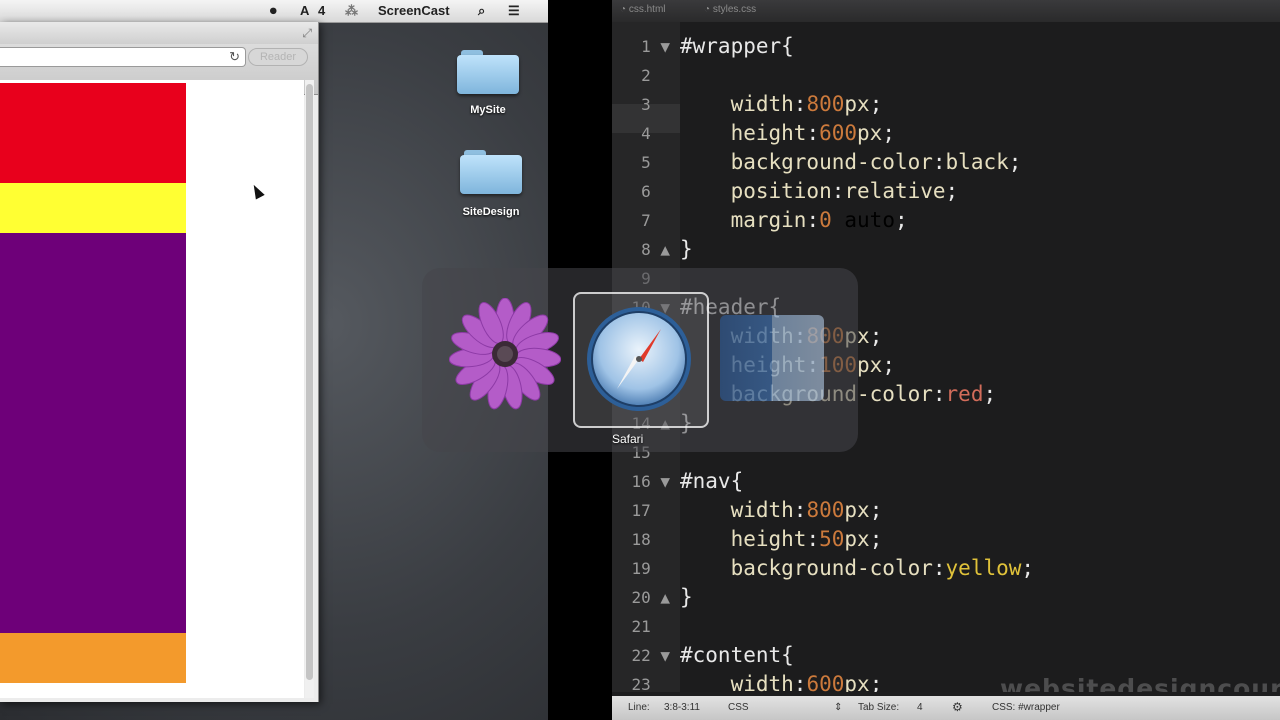  I want to click on code-line: position:relative;, so click(819, 191).